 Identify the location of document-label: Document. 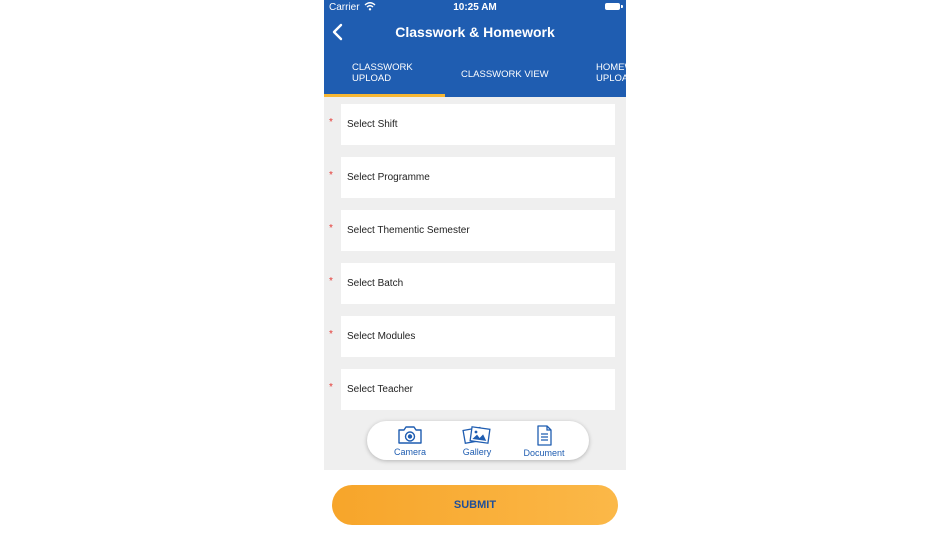
(544, 453).